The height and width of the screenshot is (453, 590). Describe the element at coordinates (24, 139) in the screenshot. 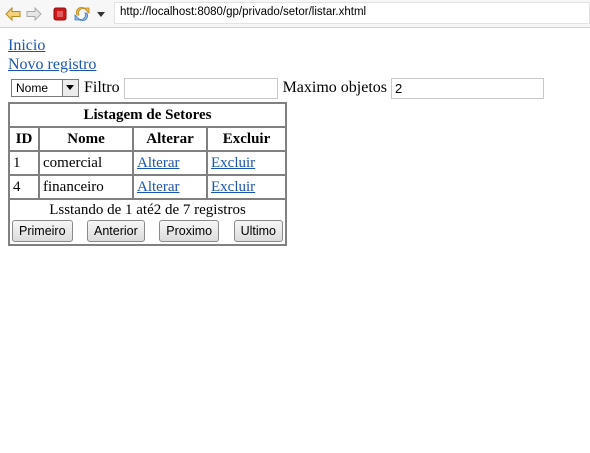

I see `column-header-id: ID` at that location.